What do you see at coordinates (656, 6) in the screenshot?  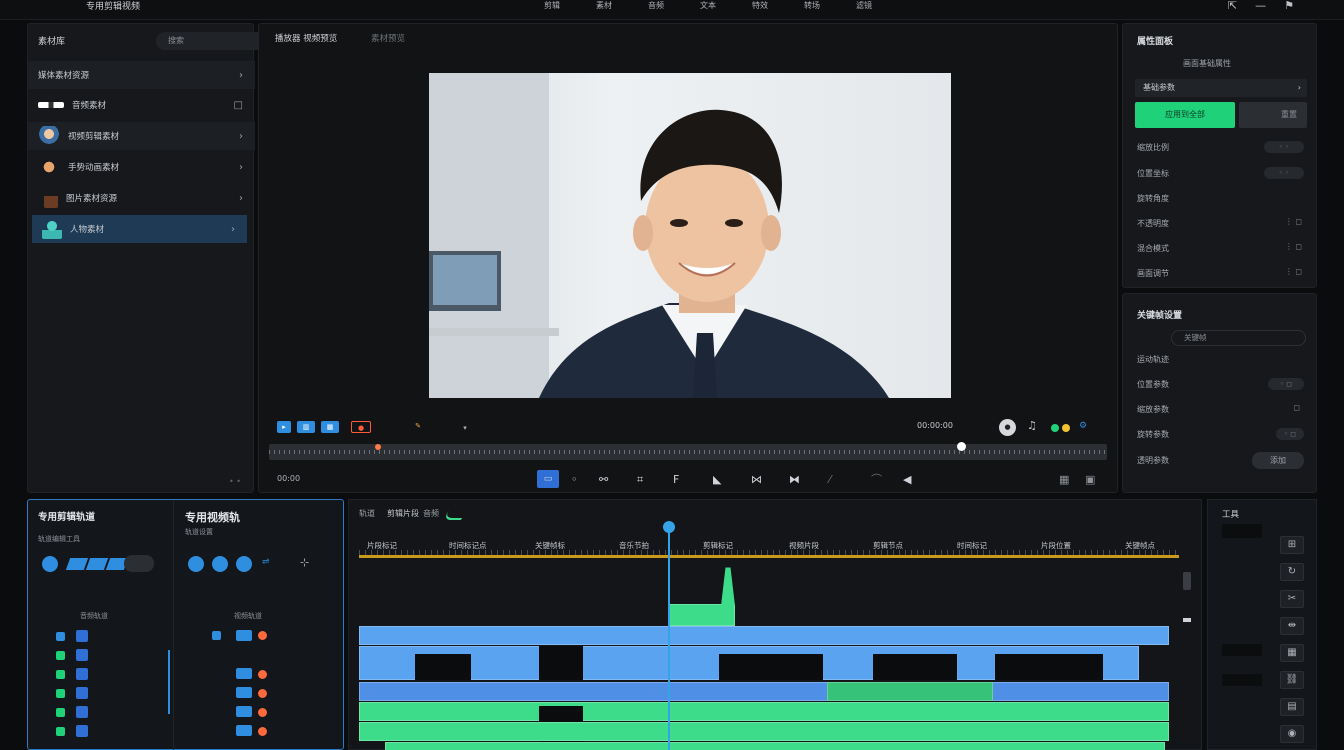 I see `menu-item: 音频` at bounding box center [656, 6].